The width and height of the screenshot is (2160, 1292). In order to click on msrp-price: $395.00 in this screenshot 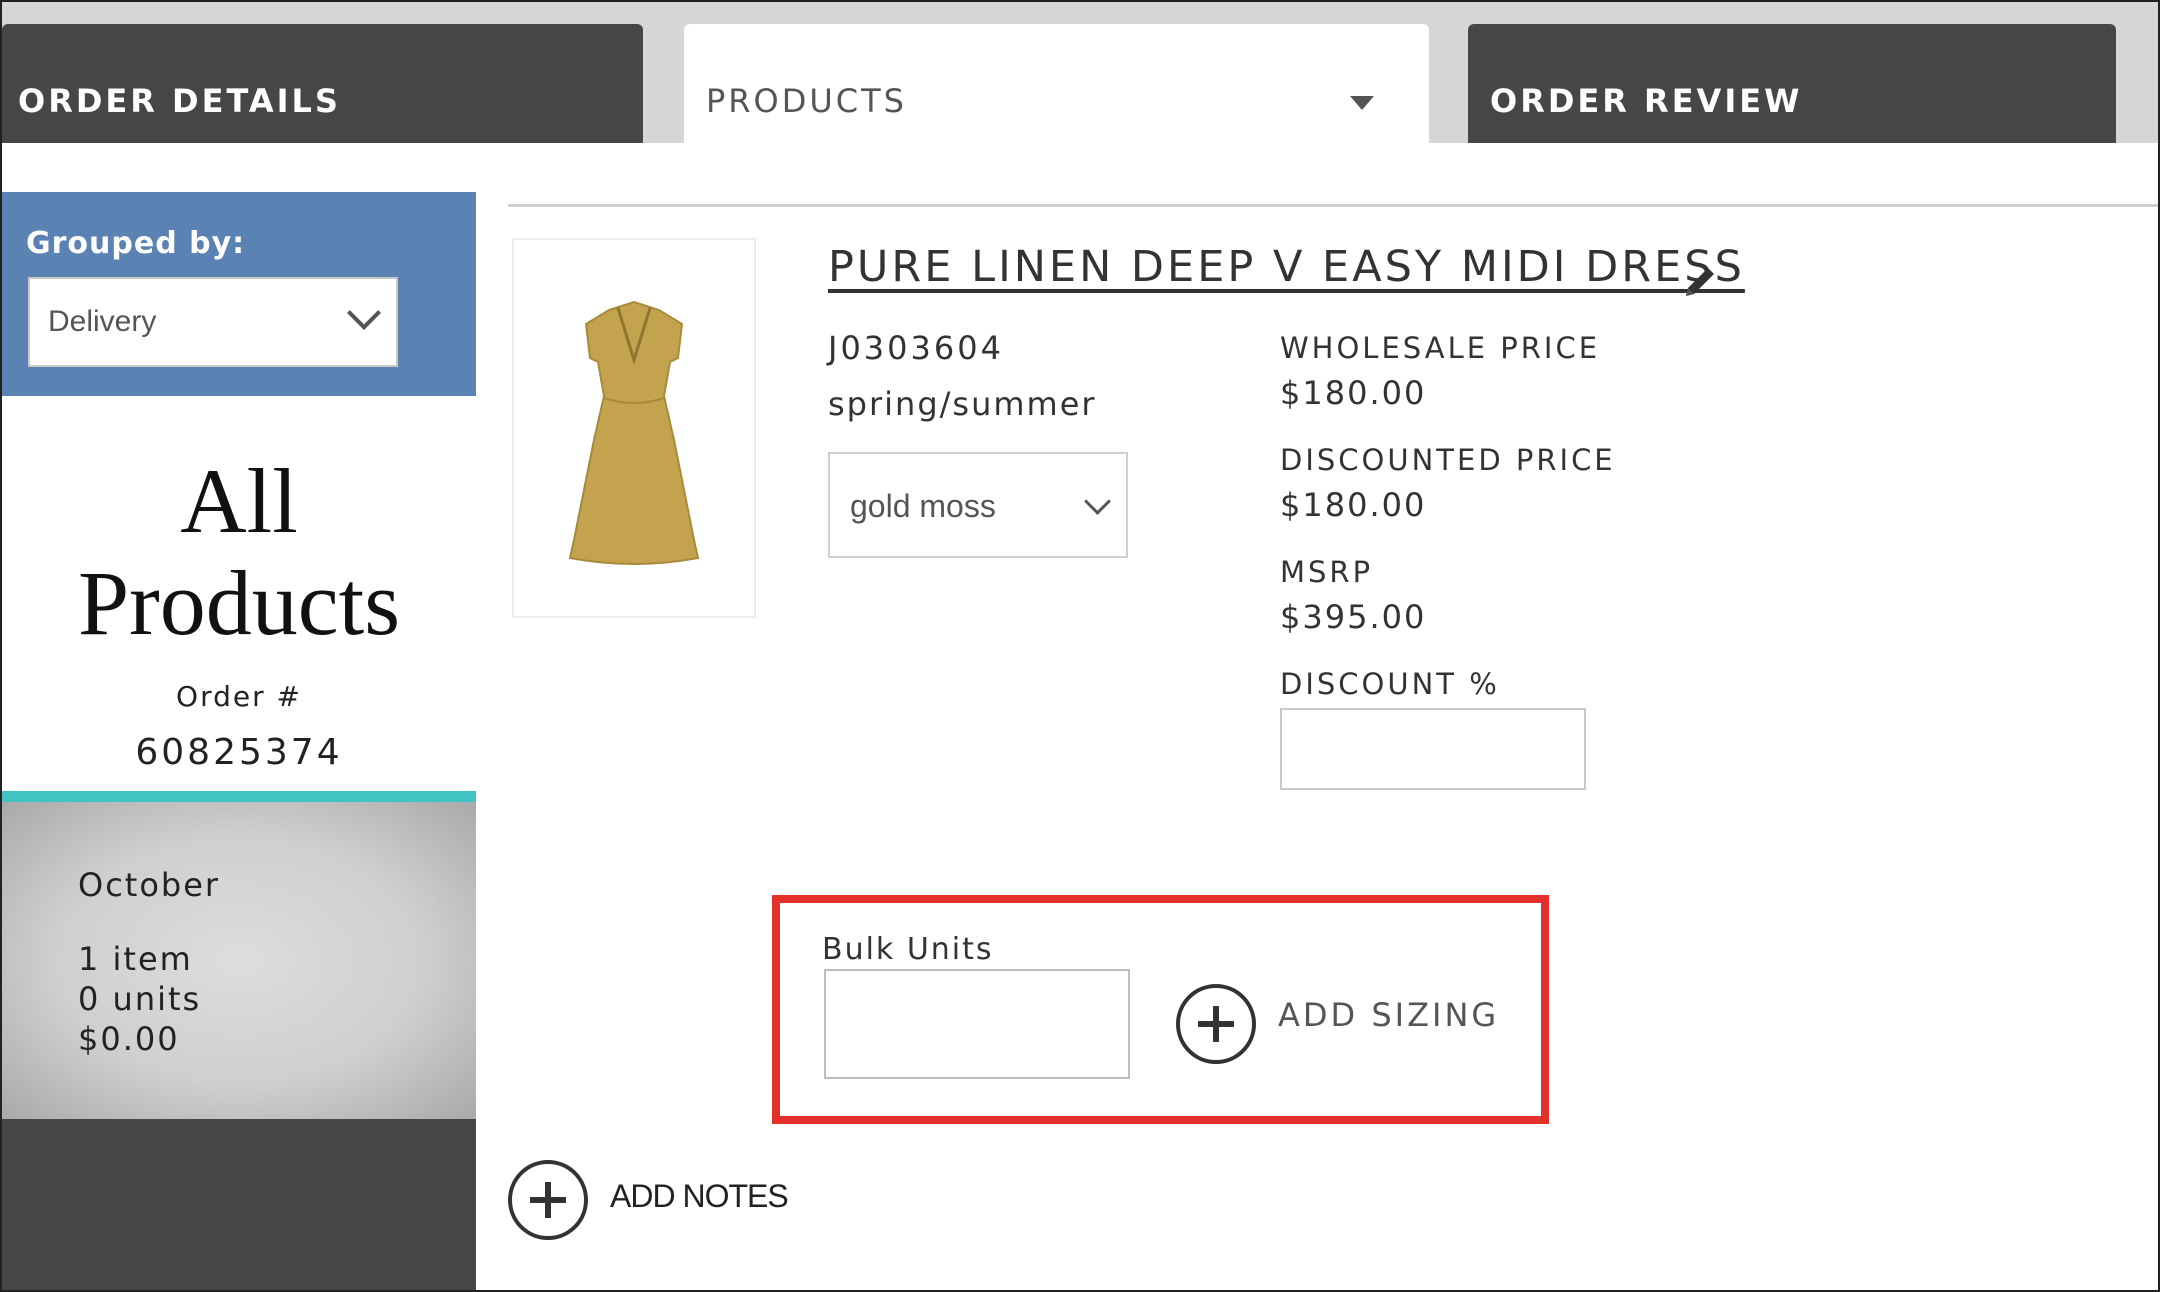, I will do `click(1353, 617)`.